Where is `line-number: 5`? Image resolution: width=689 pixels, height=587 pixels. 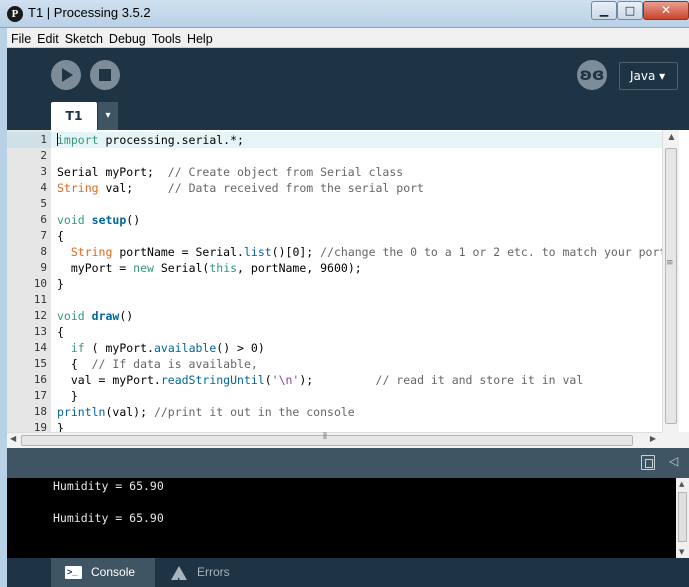
line-number: 5 is located at coordinates (43, 203).